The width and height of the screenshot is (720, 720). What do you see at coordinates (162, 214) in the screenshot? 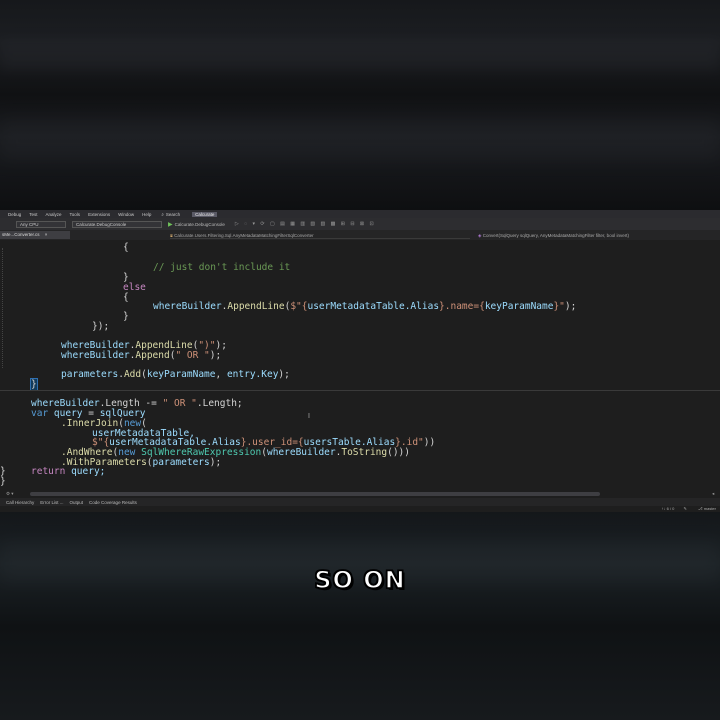
I see `search-icon: ⌕` at bounding box center [162, 214].